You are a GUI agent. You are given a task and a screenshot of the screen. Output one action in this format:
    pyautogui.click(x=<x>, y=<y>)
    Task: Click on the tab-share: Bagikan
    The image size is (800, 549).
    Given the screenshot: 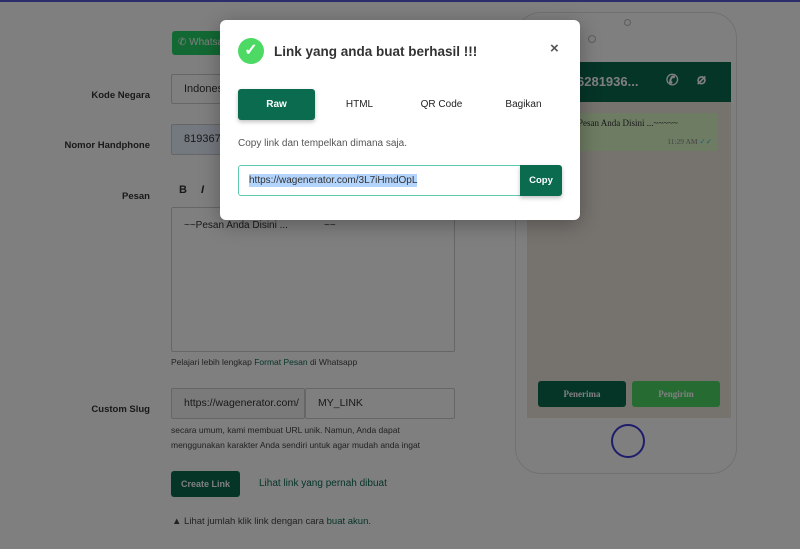 What is the action you would take?
    pyautogui.click(x=523, y=104)
    